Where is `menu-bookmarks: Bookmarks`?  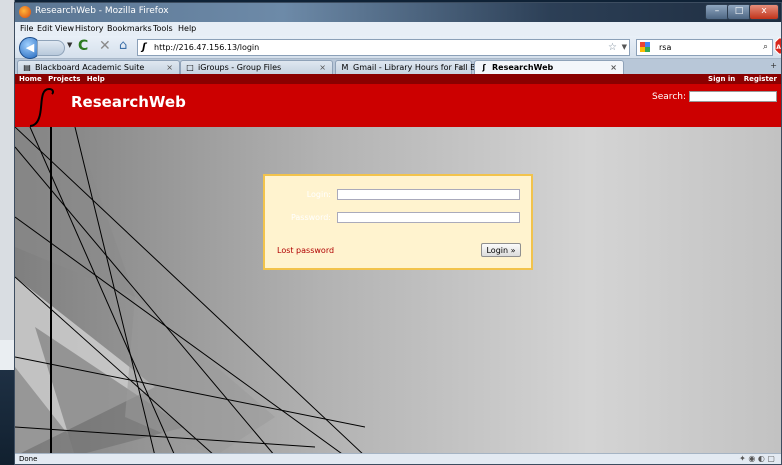
menu-bookmarks: Bookmarks is located at coordinates (129, 28).